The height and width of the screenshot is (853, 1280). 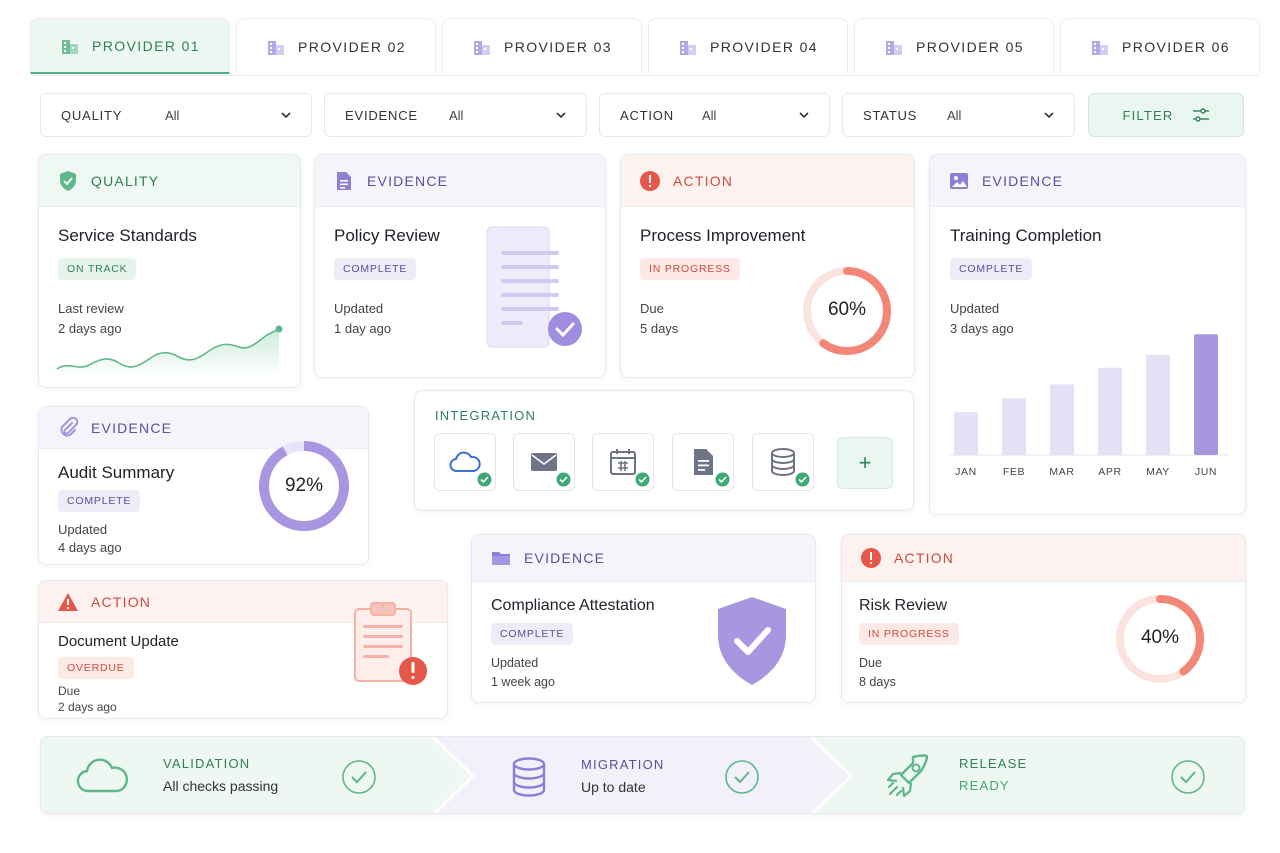 I want to click on integration-label: INTEGRATION, so click(x=486, y=415).